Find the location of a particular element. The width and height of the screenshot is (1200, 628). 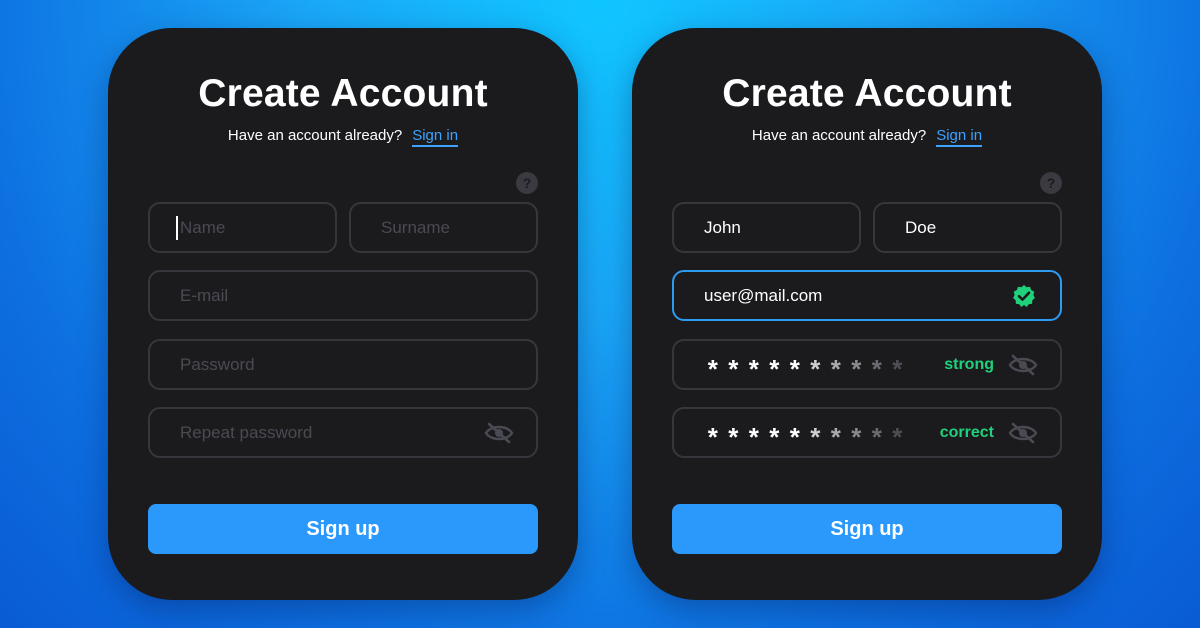

surname-placeholder: Surname is located at coordinates (415, 227).